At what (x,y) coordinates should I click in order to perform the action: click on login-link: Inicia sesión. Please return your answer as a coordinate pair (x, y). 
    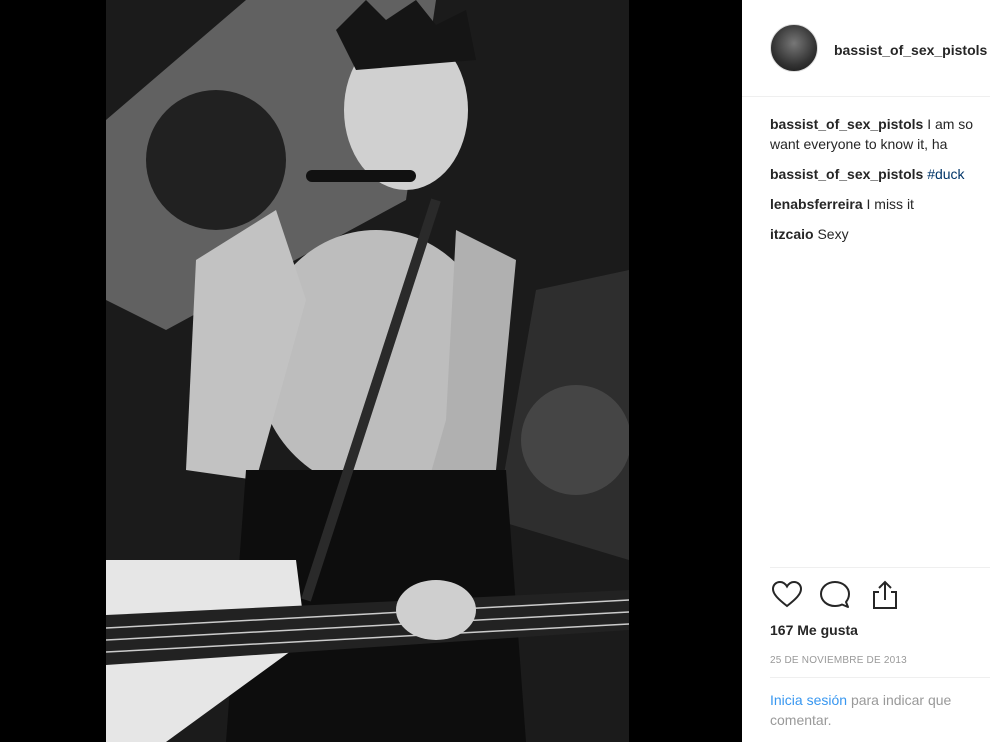
    Looking at the image, I should click on (808, 700).